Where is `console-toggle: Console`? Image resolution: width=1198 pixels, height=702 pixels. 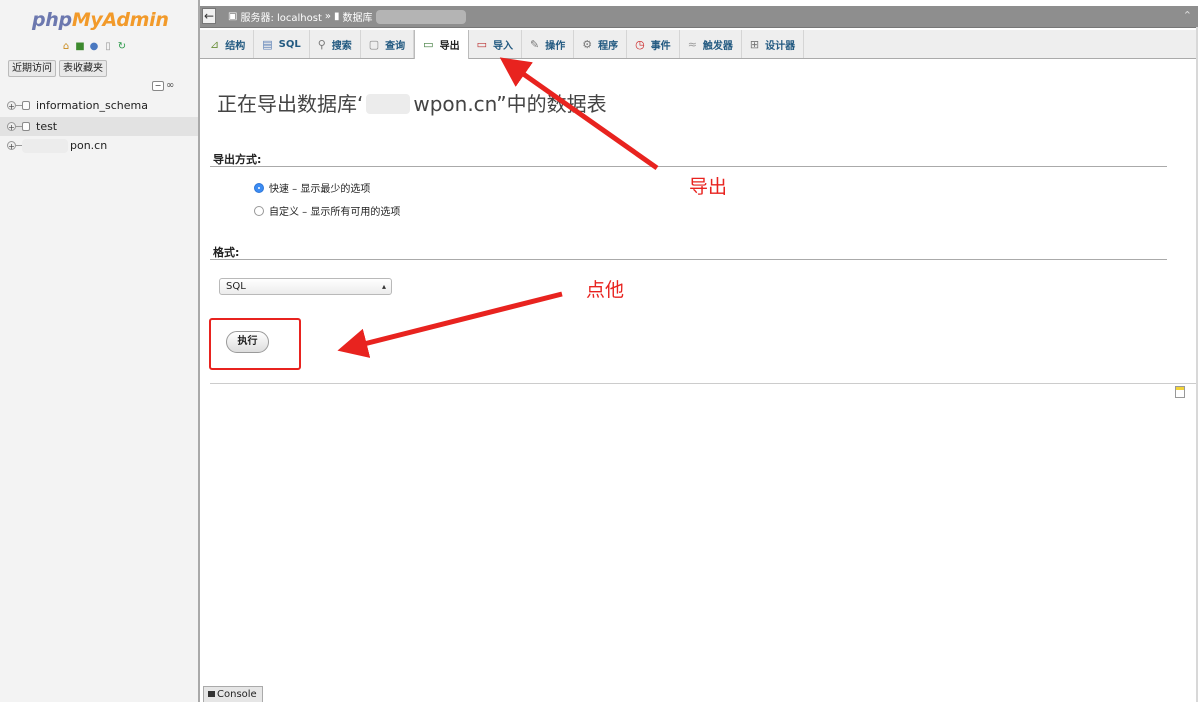
console-toggle: Console is located at coordinates (233, 694).